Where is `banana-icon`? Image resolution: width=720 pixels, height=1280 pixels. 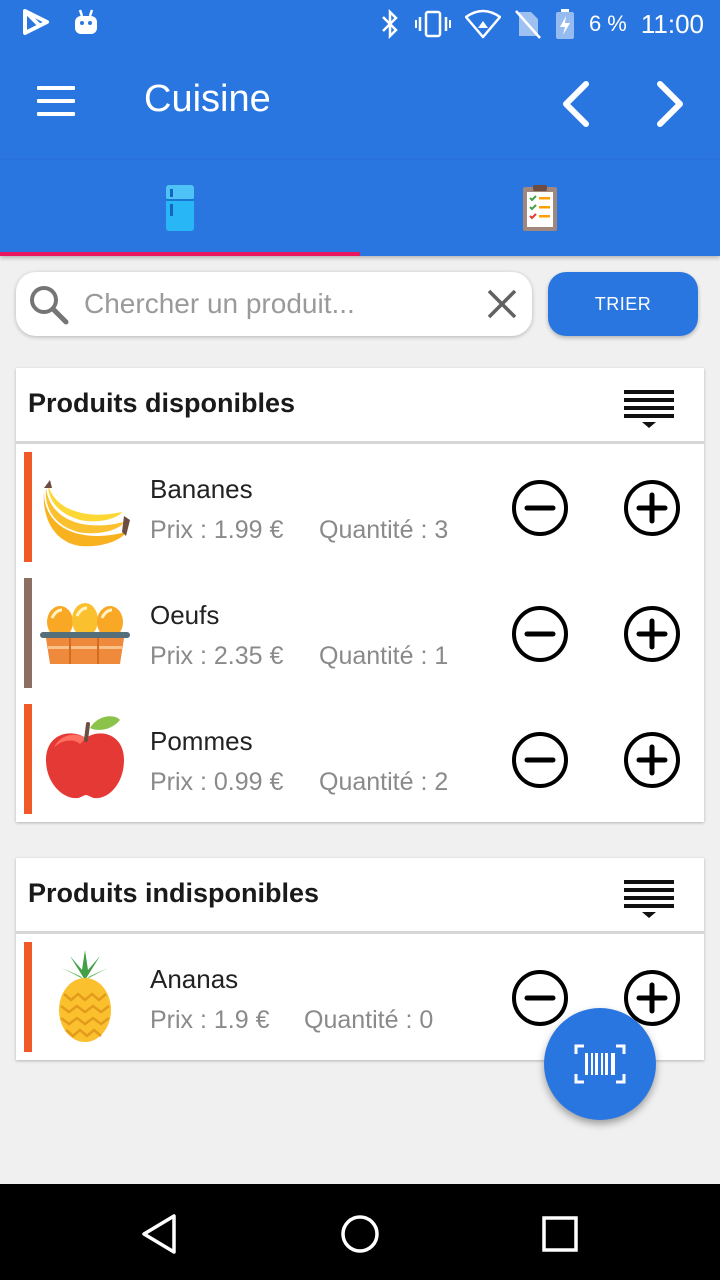 banana-icon is located at coordinates (86, 513).